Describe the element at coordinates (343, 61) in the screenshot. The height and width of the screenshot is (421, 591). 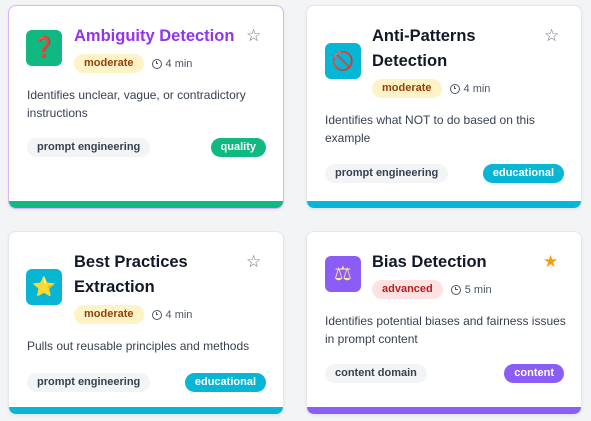
I see `prohibited-icon: 🚫` at that location.